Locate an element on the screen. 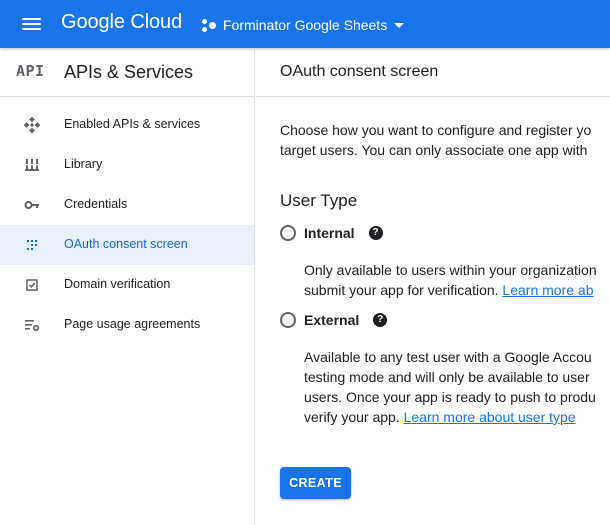 This screenshot has width=610, height=525. sidebar-item-library: Library is located at coordinates (127, 165).